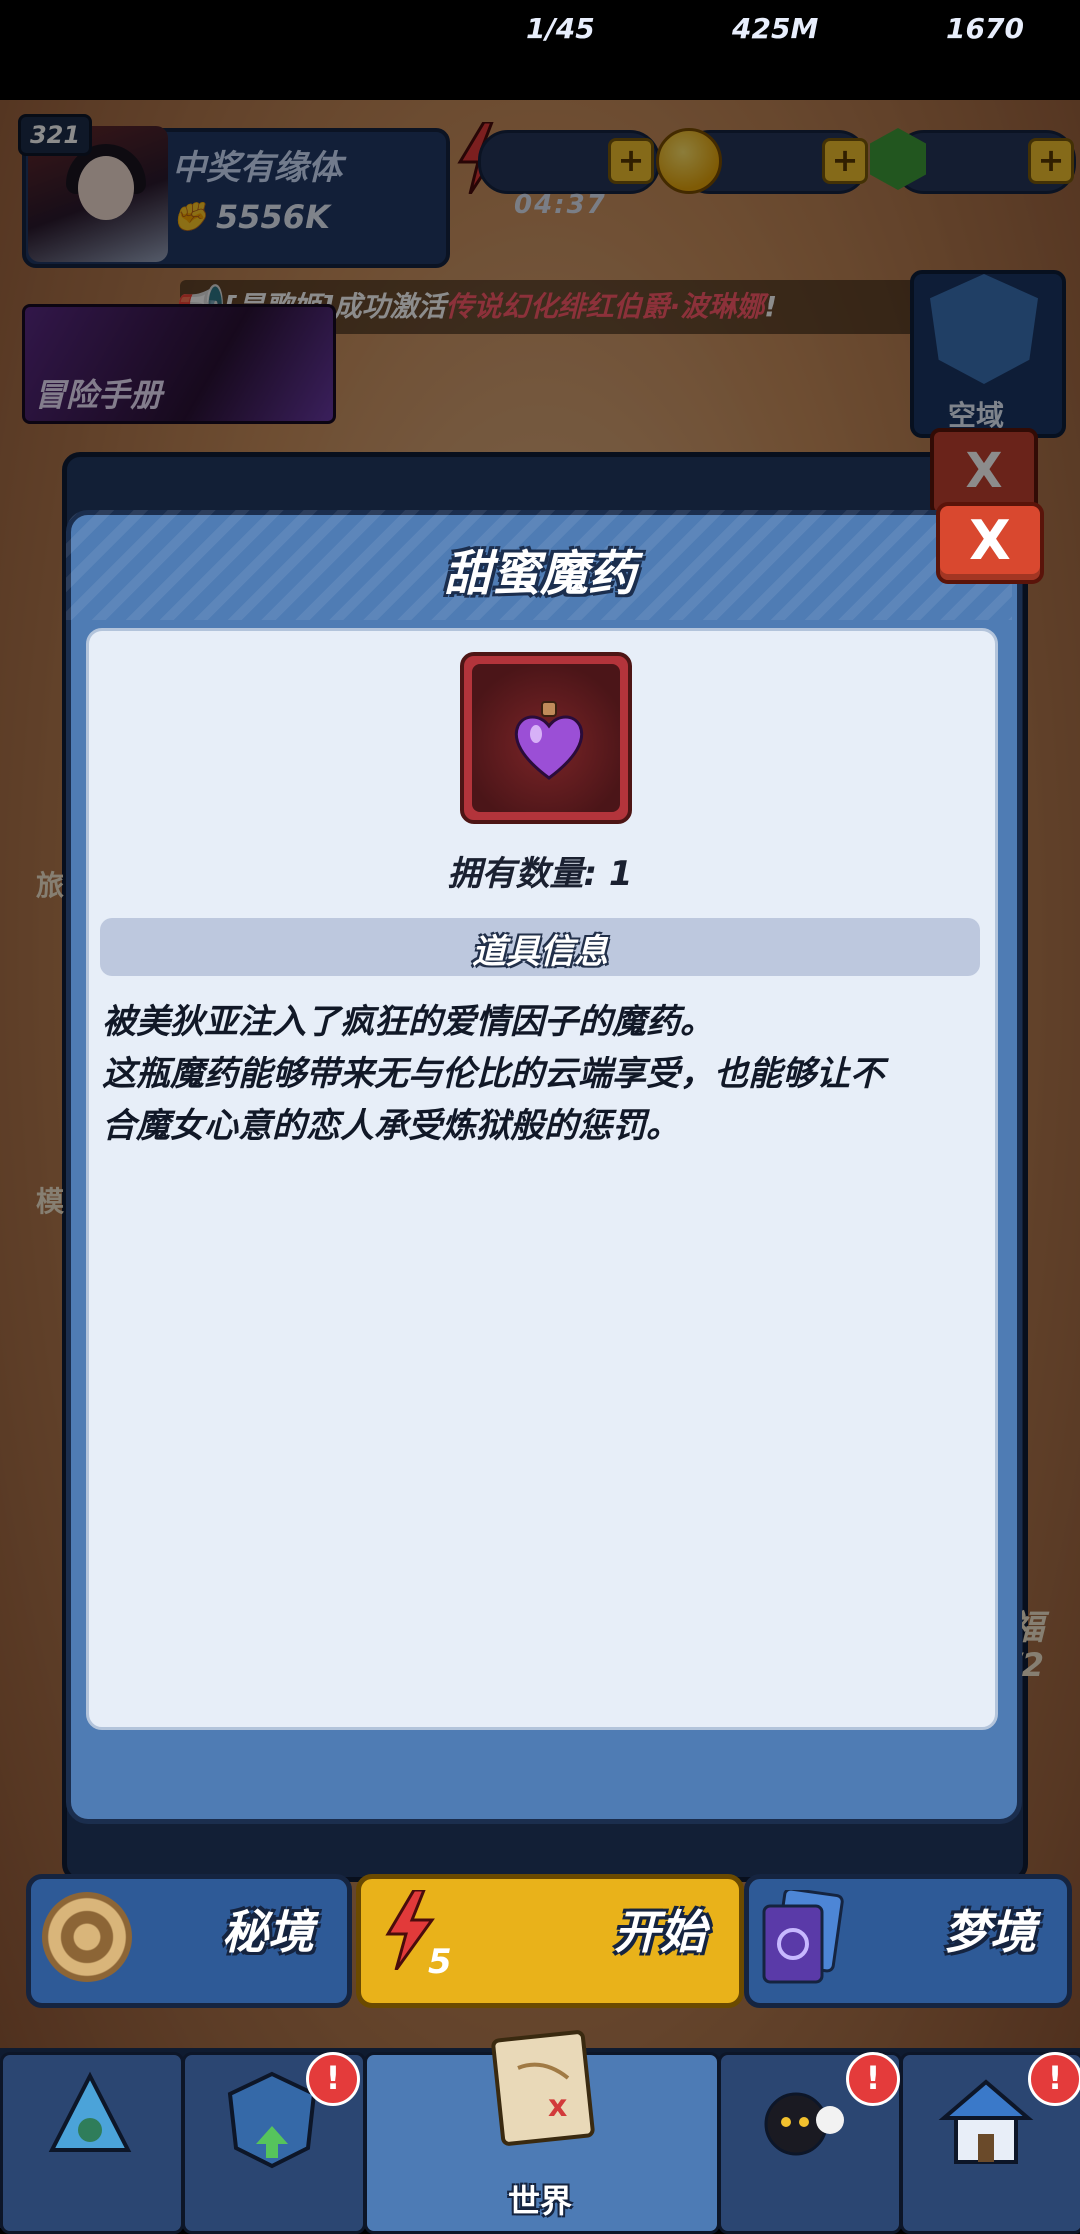 This screenshot has width=1080, height=2234. What do you see at coordinates (539, 574) in the screenshot?
I see `modal-title: 甜蜜魔药` at bounding box center [539, 574].